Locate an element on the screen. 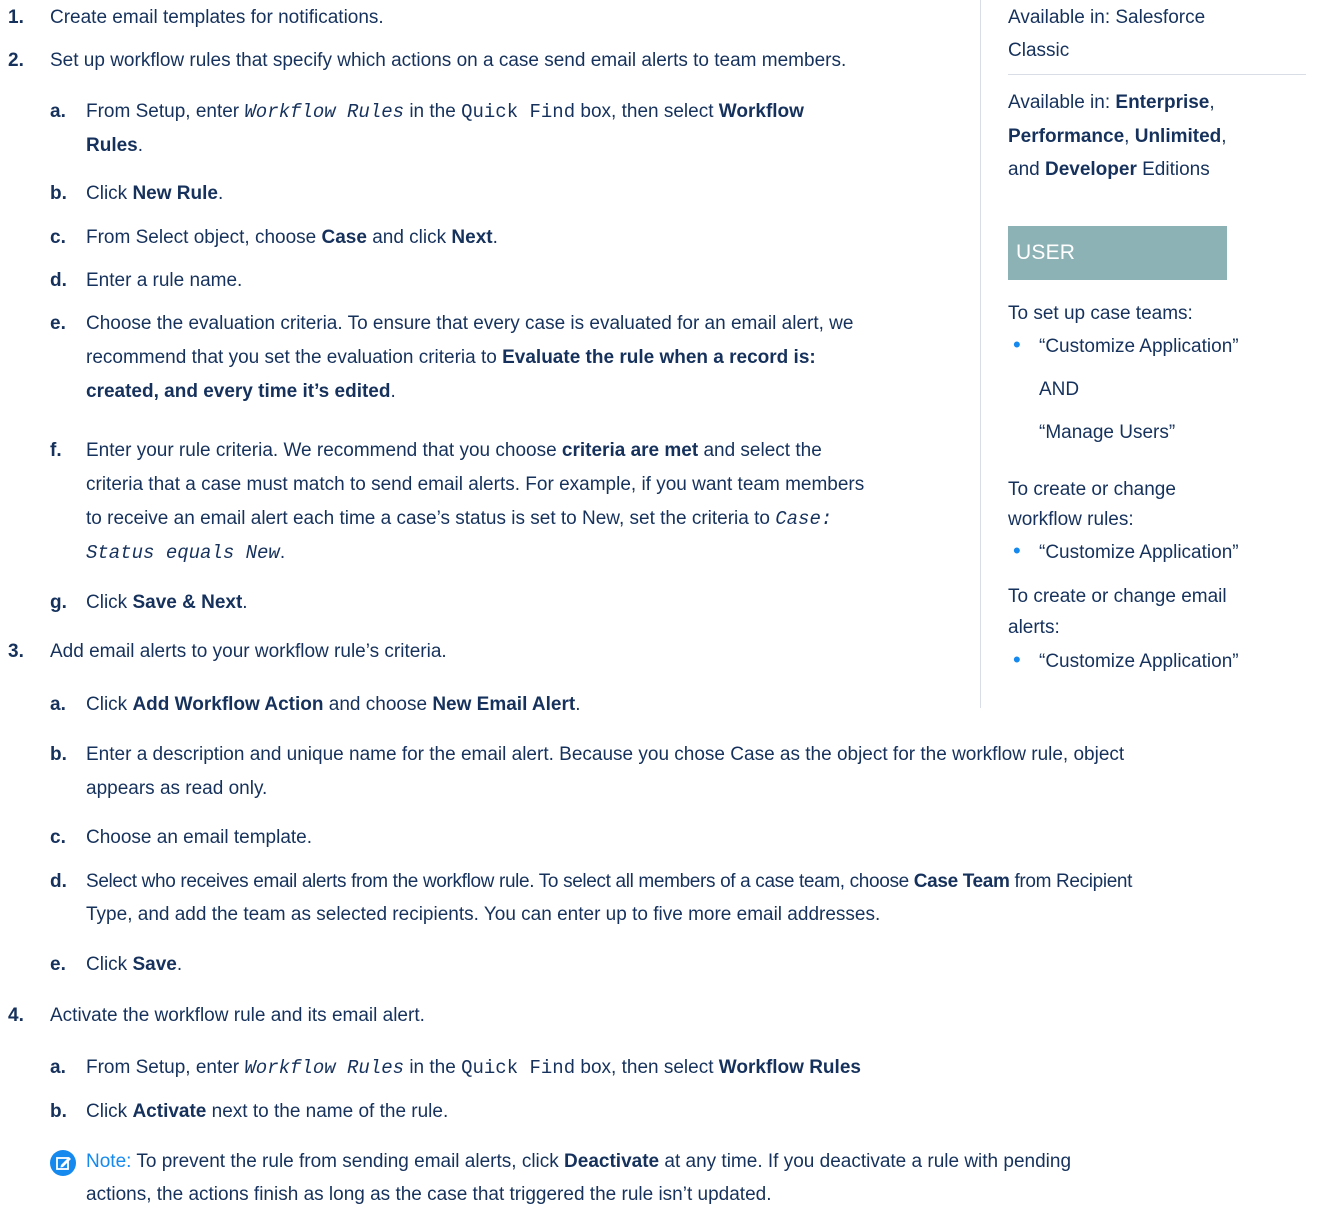 Image resolution: width=1320 pixels, height=1218 pixels. substep-letter: g. is located at coordinates (58, 602).